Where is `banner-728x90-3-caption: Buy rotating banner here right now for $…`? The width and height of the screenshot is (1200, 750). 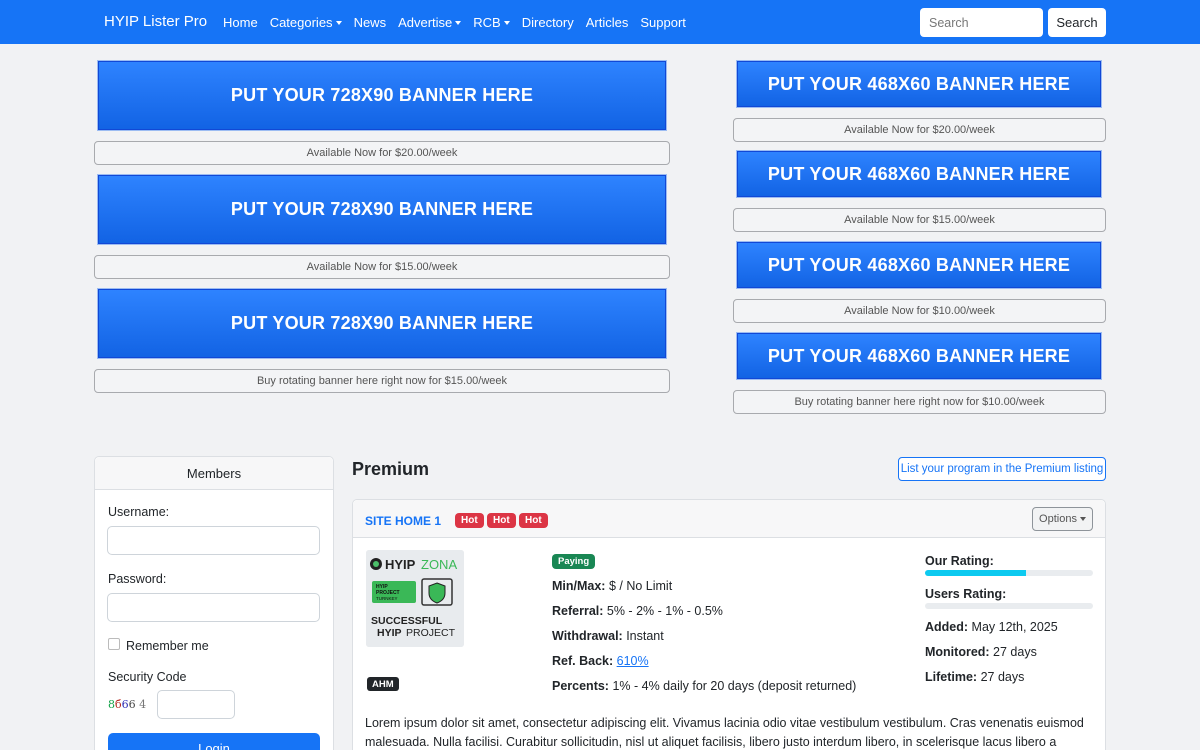 banner-728x90-3-caption: Buy rotating banner here right now for $… is located at coordinates (382, 381).